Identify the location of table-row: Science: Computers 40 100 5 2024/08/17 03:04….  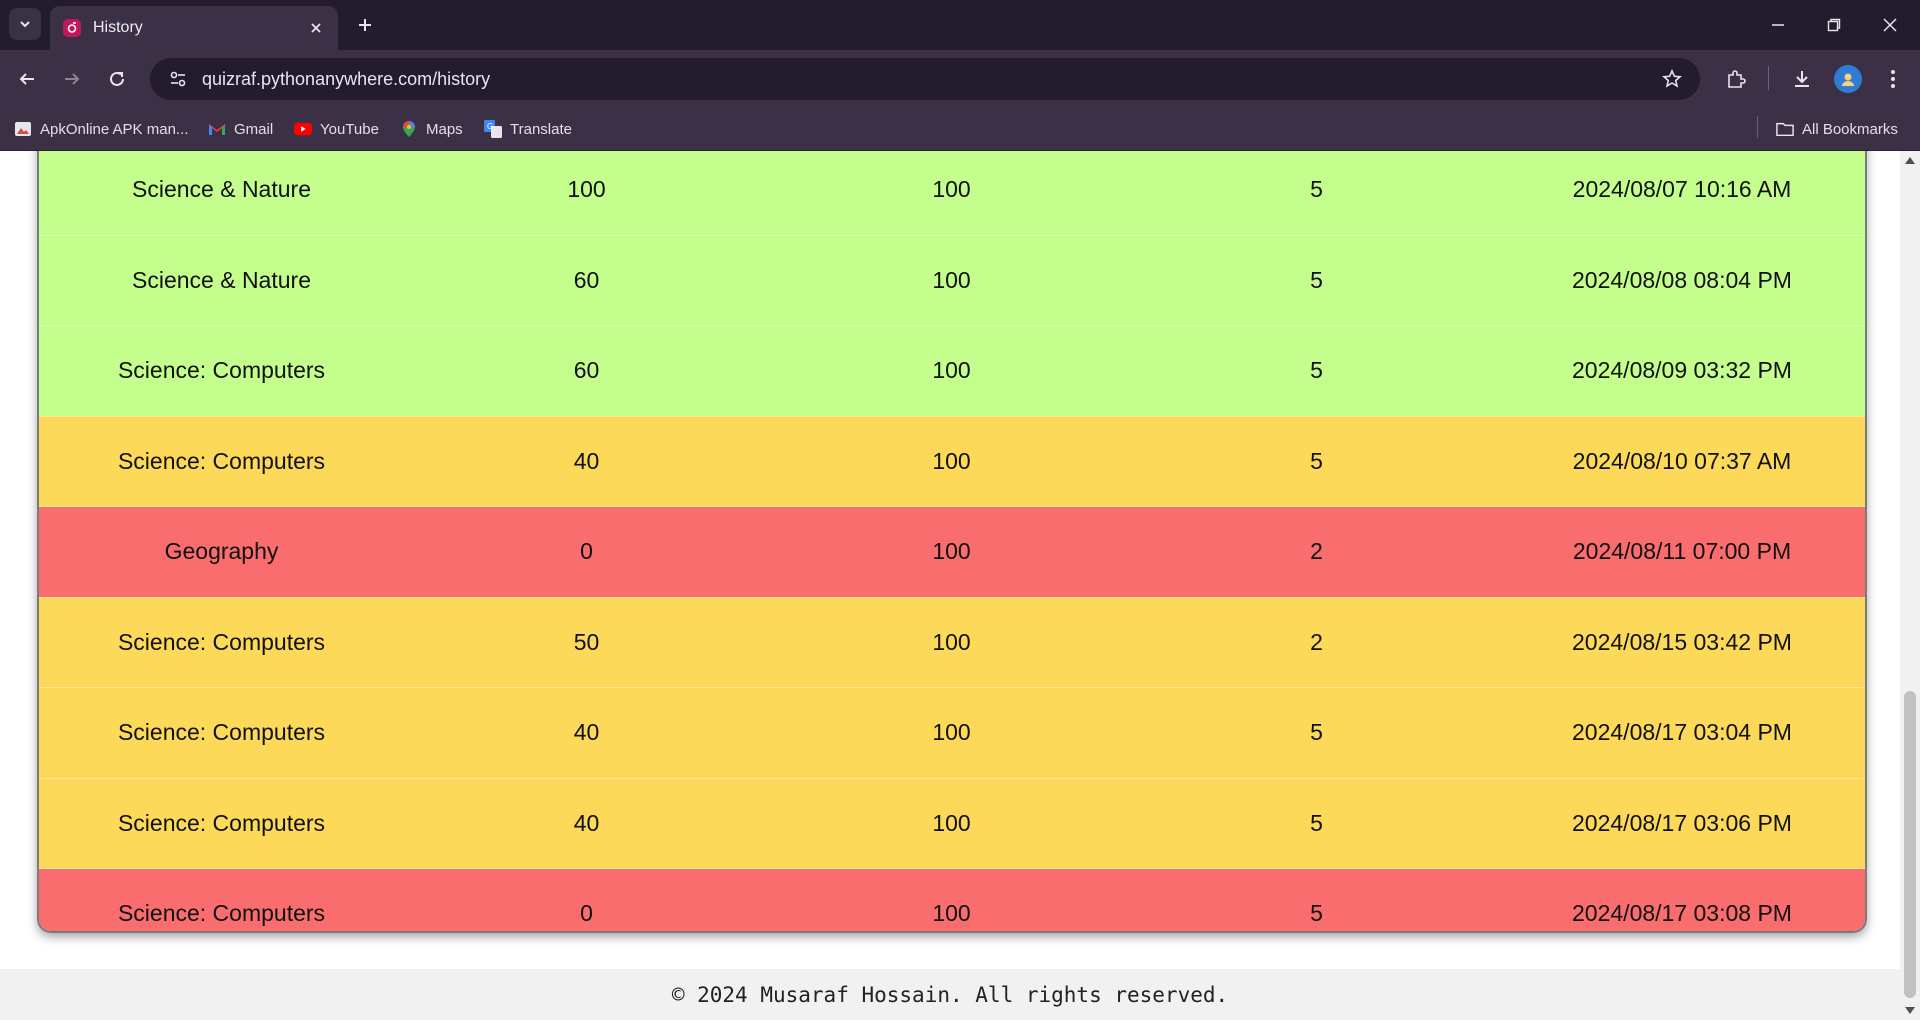
(952, 732).